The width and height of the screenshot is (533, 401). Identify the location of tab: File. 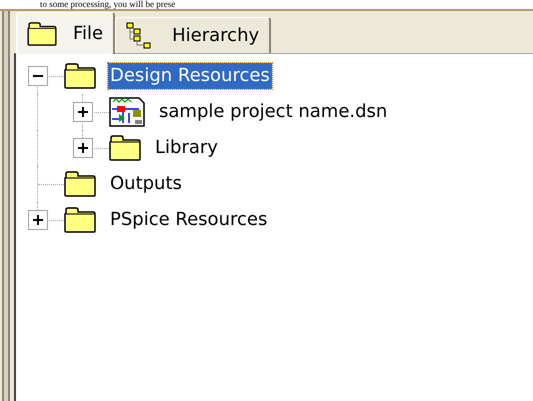
(66, 33).